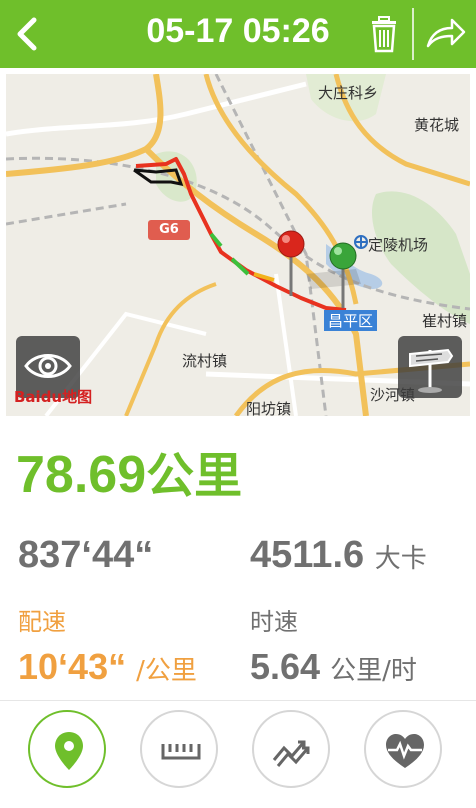  Describe the element at coordinates (413, 34) in the screenshot. I see `header-divider` at that location.